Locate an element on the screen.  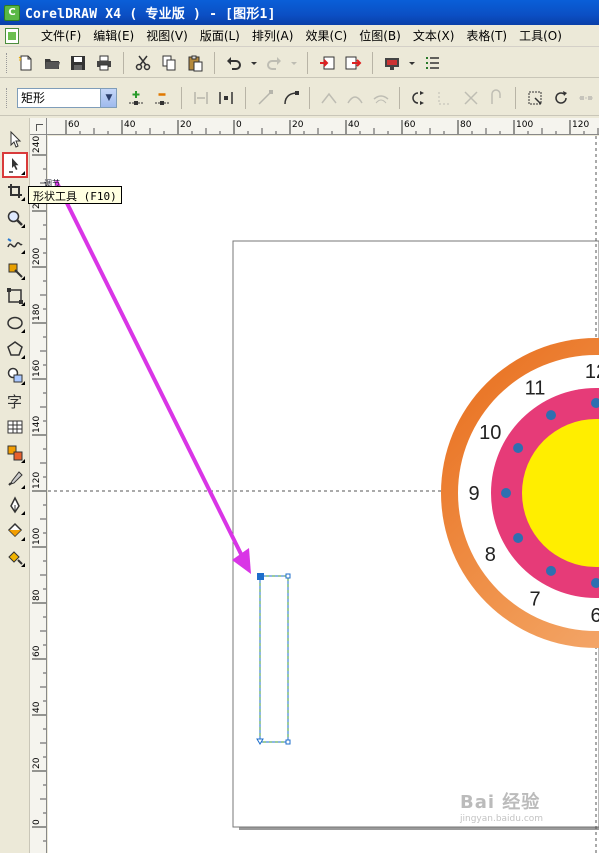
basic-shapes-tool is located at coordinates (15, 375).